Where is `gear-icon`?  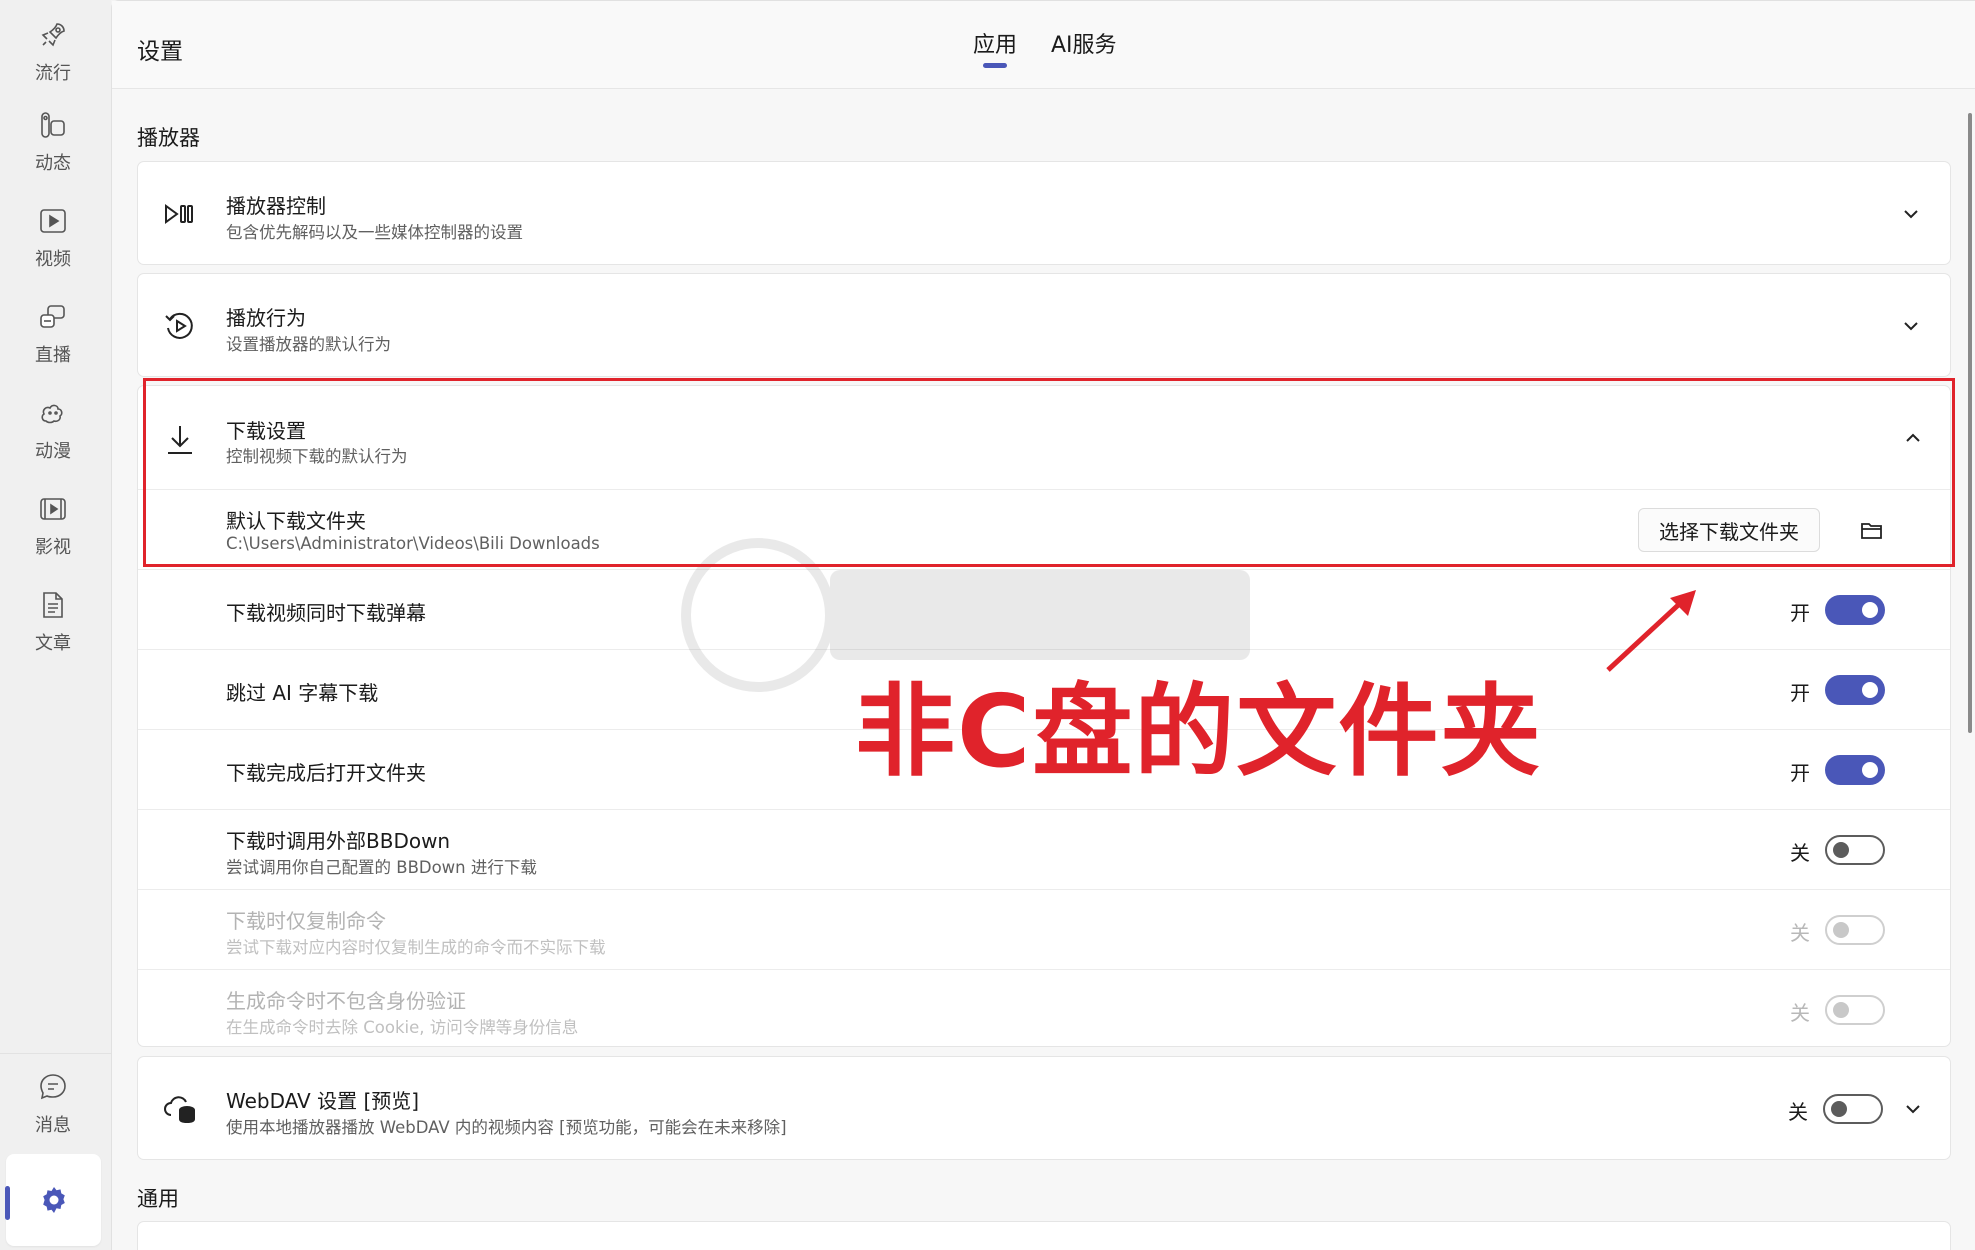 gear-icon is located at coordinates (53, 1200).